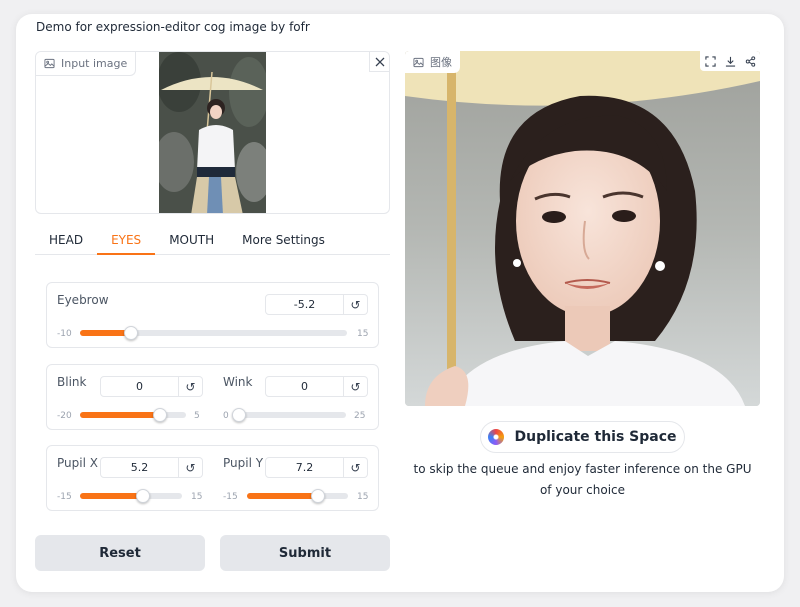 The height and width of the screenshot is (607, 800). I want to click on wink-reset-button: ↺, so click(356, 386).